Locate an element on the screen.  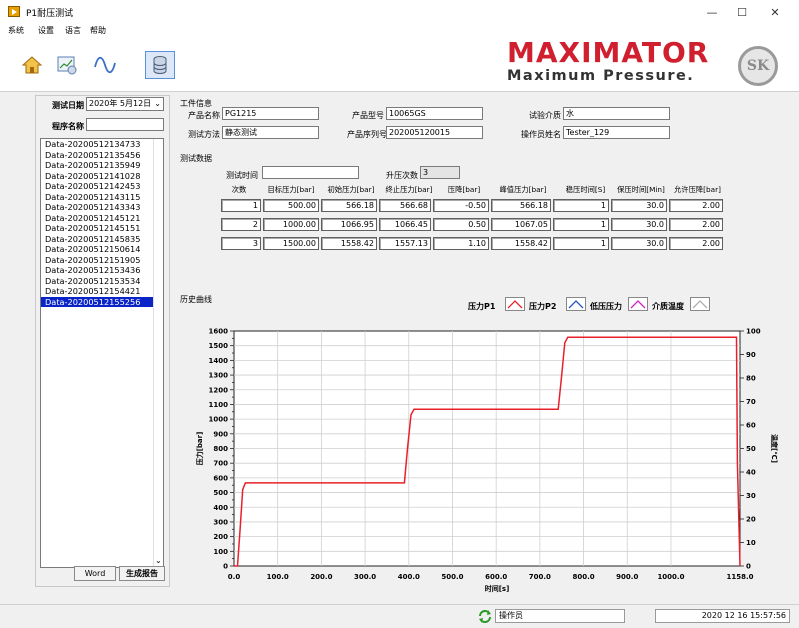
y2-tick-label: 100 is located at coordinates (753, 332).